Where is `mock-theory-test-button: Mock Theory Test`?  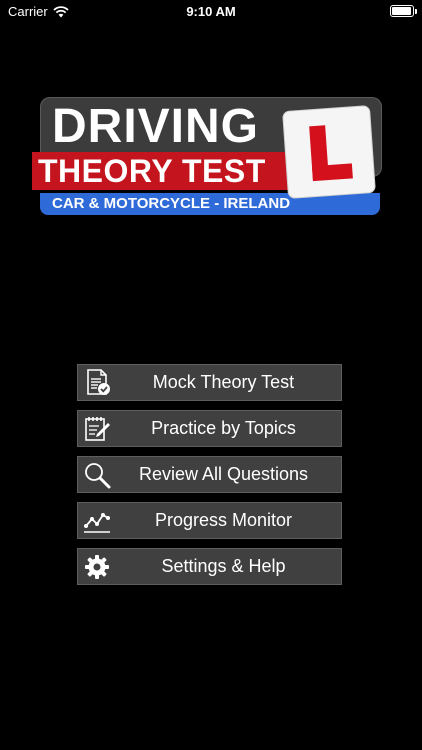
mock-theory-test-button: Mock Theory Test is located at coordinates (209, 382).